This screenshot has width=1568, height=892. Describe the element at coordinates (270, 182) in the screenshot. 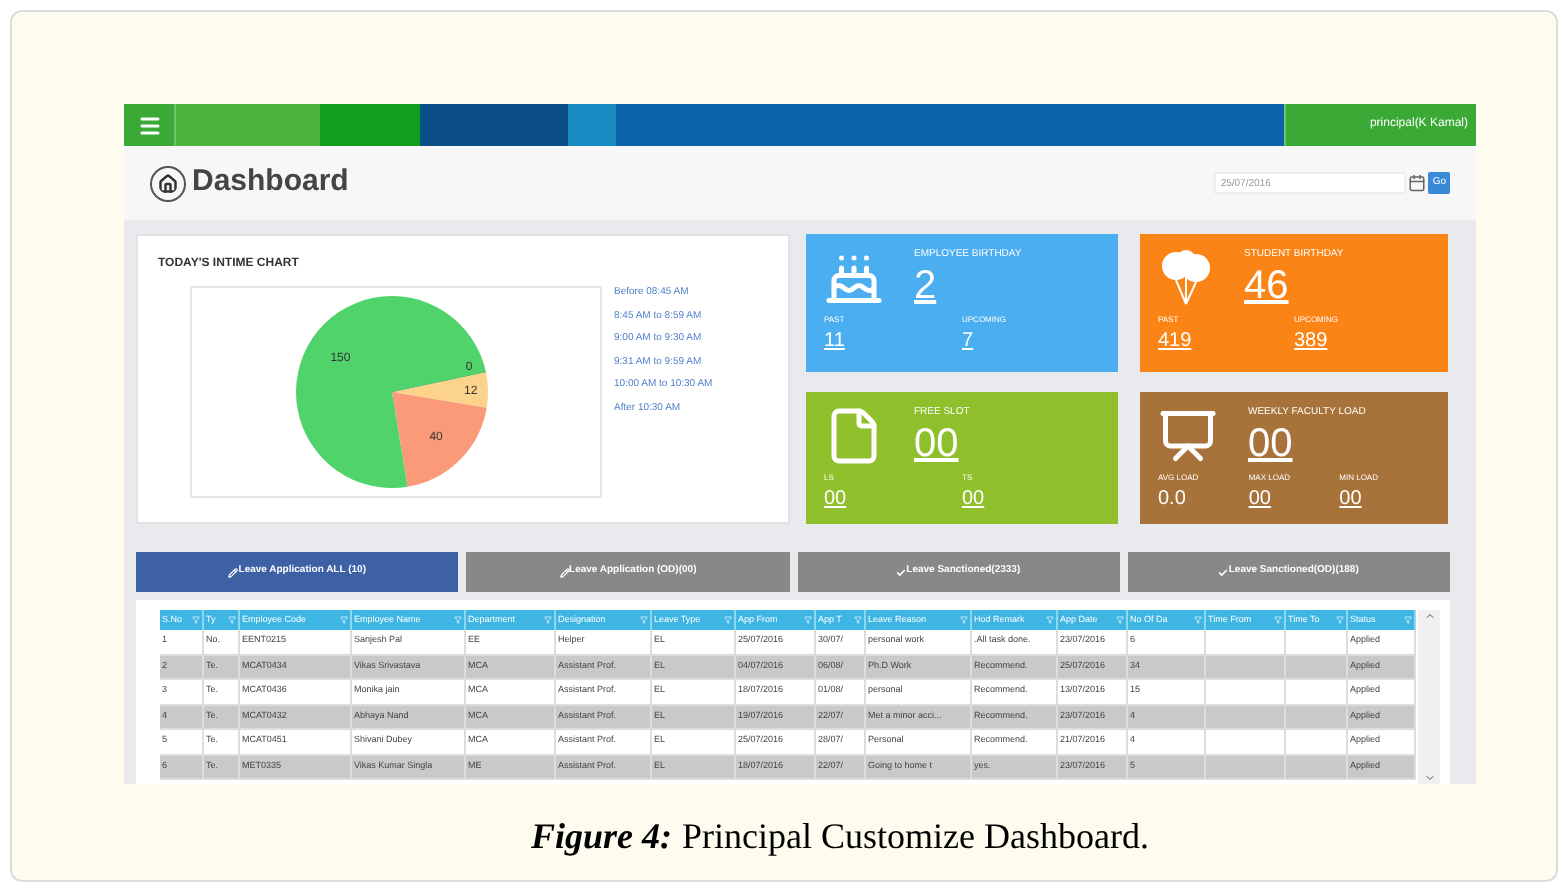

I see `page-title: Dashboard` at that location.